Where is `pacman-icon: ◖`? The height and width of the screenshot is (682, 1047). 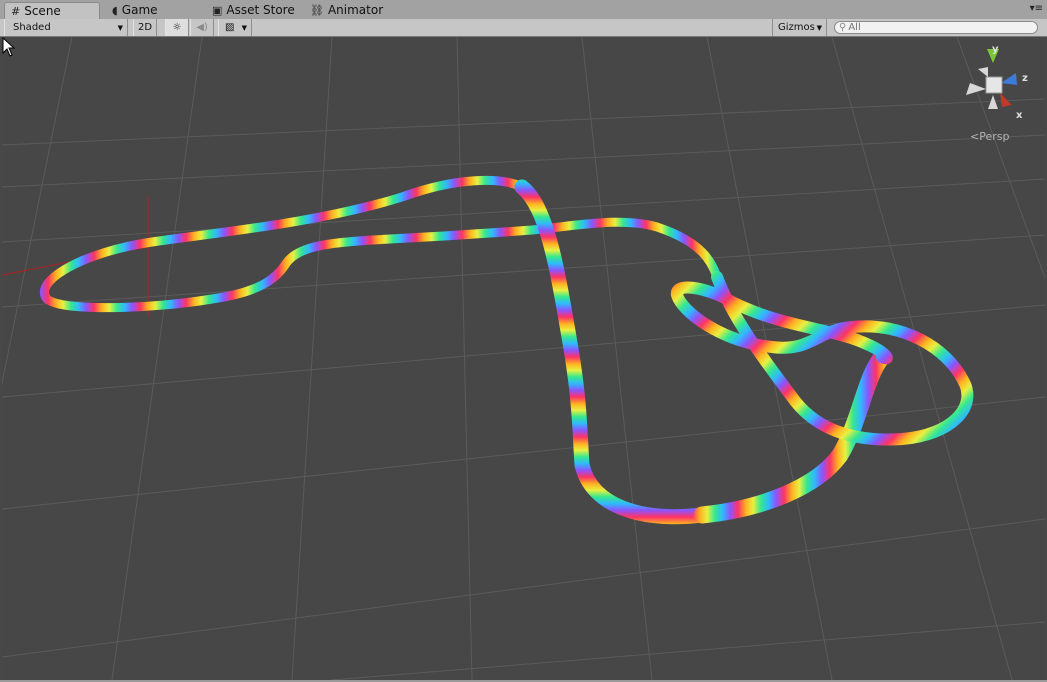
pacman-icon: ◖ is located at coordinates (115, 10).